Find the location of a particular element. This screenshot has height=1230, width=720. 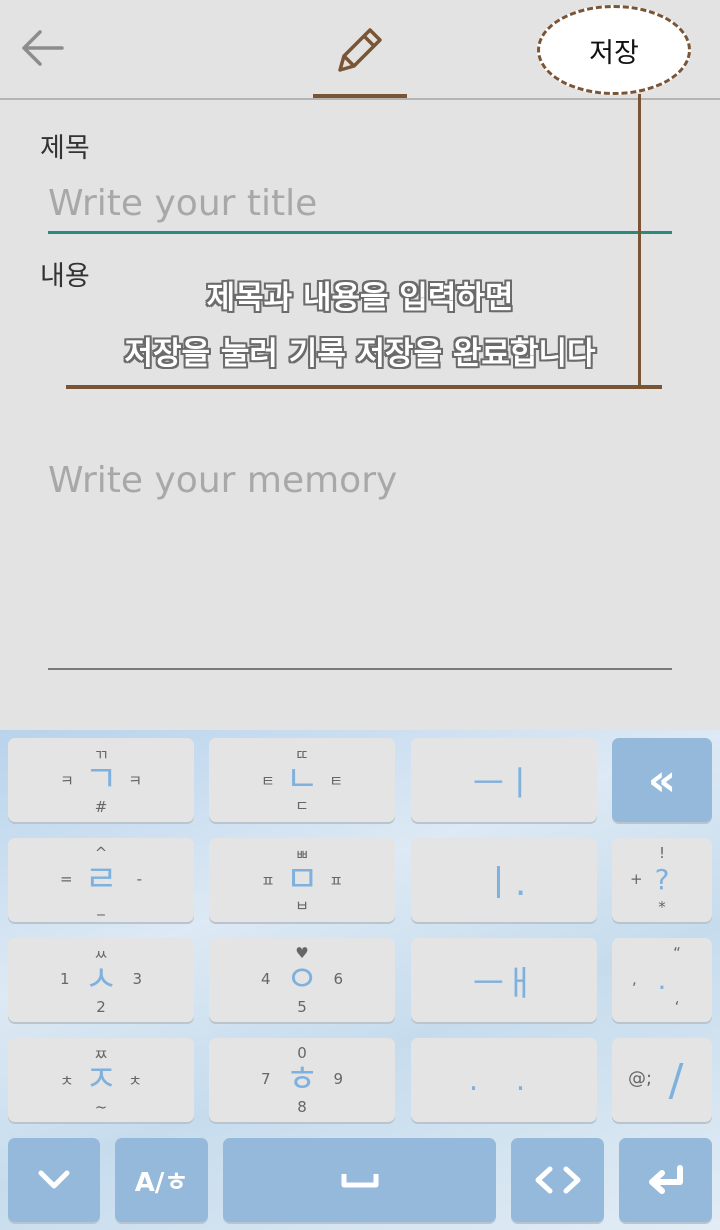

space-key is located at coordinates (359, 1180).